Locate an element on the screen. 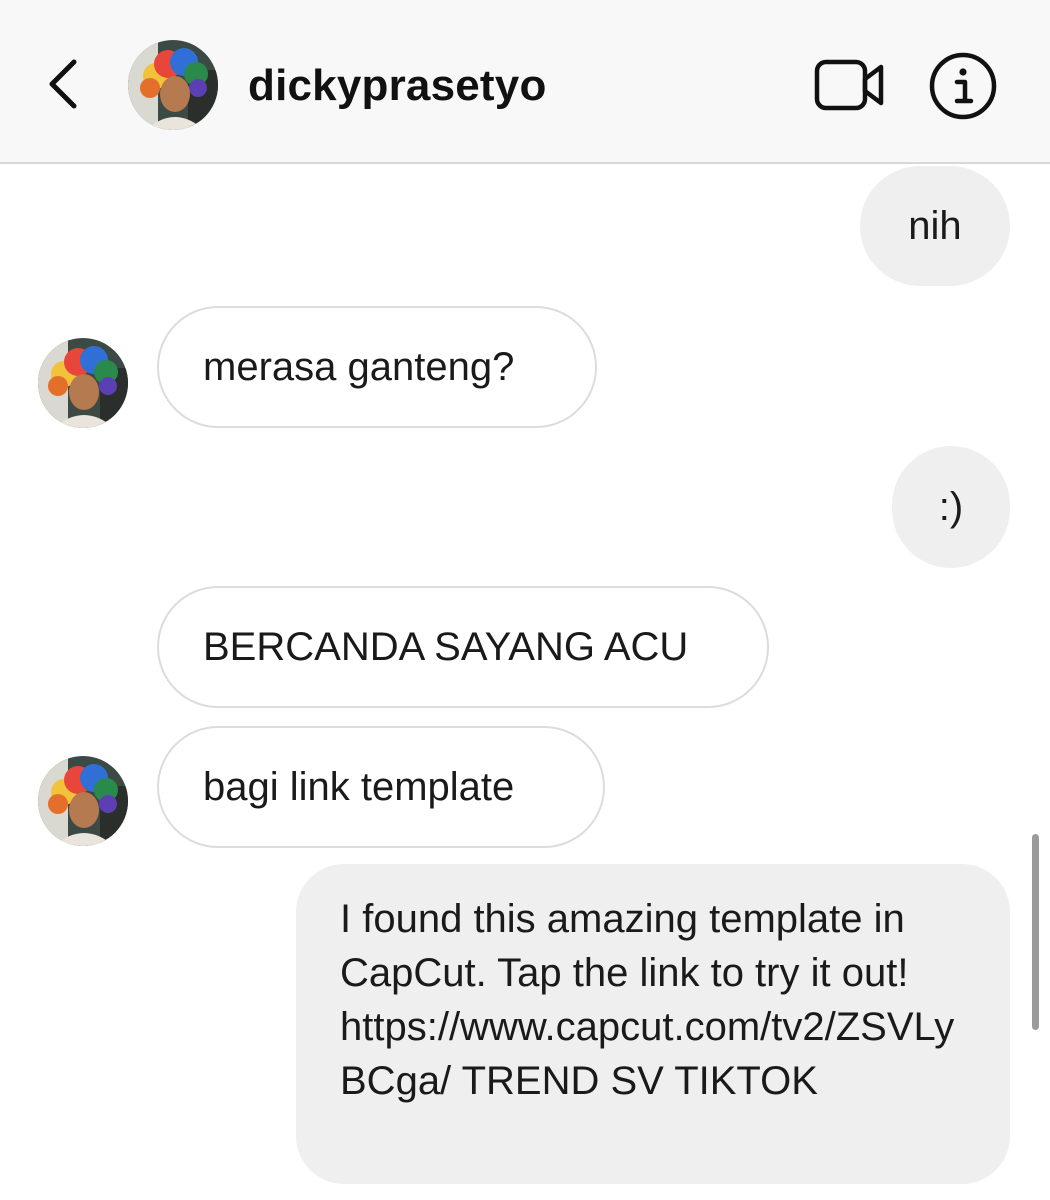  video-call-button is located at coordinates (850, 85).